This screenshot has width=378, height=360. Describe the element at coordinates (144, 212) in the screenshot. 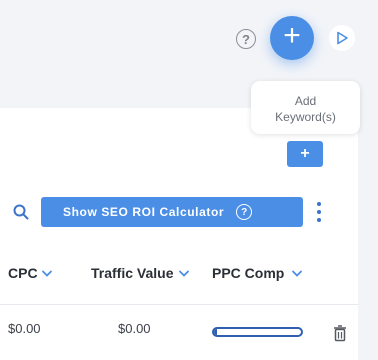

I see `seo-button-label: Show SEO ROI Calculator` at that location.